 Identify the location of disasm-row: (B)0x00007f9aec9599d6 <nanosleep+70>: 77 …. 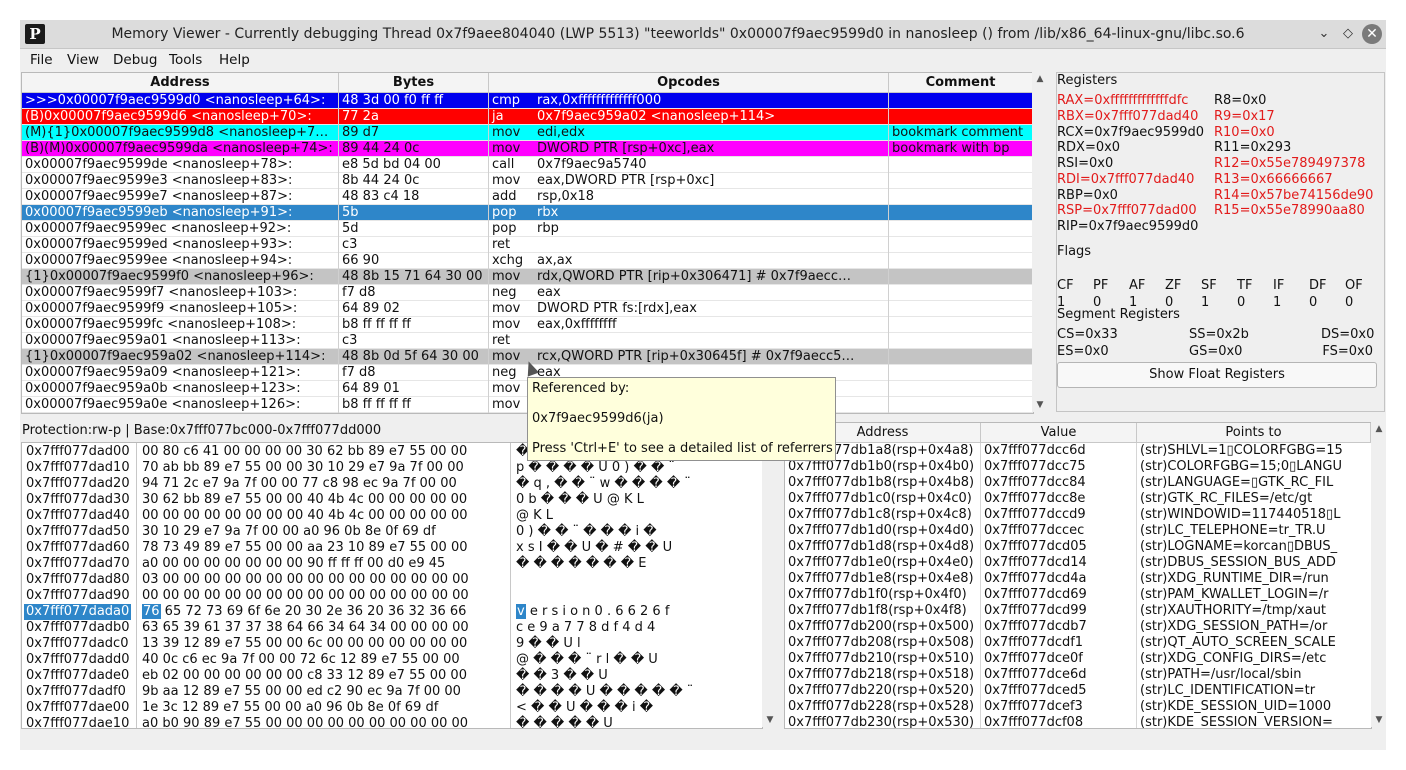
(527, 117).